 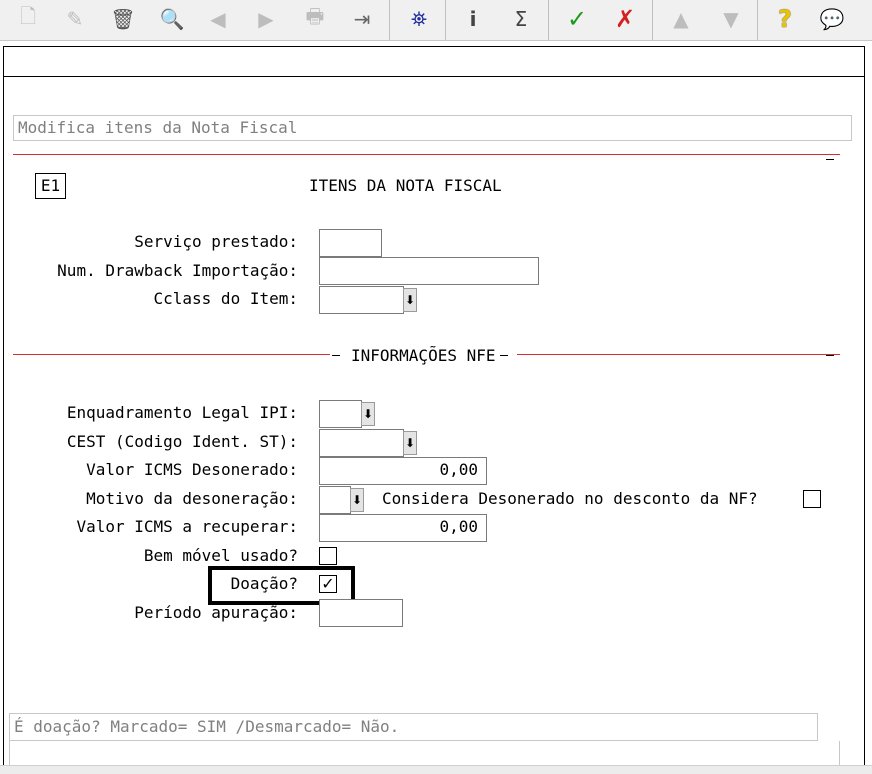 What do you see at coordinates (410, 300) in the screenshot?
I see `cclass-dropdown-icon: ⬇` at bounding box center [410, 300].